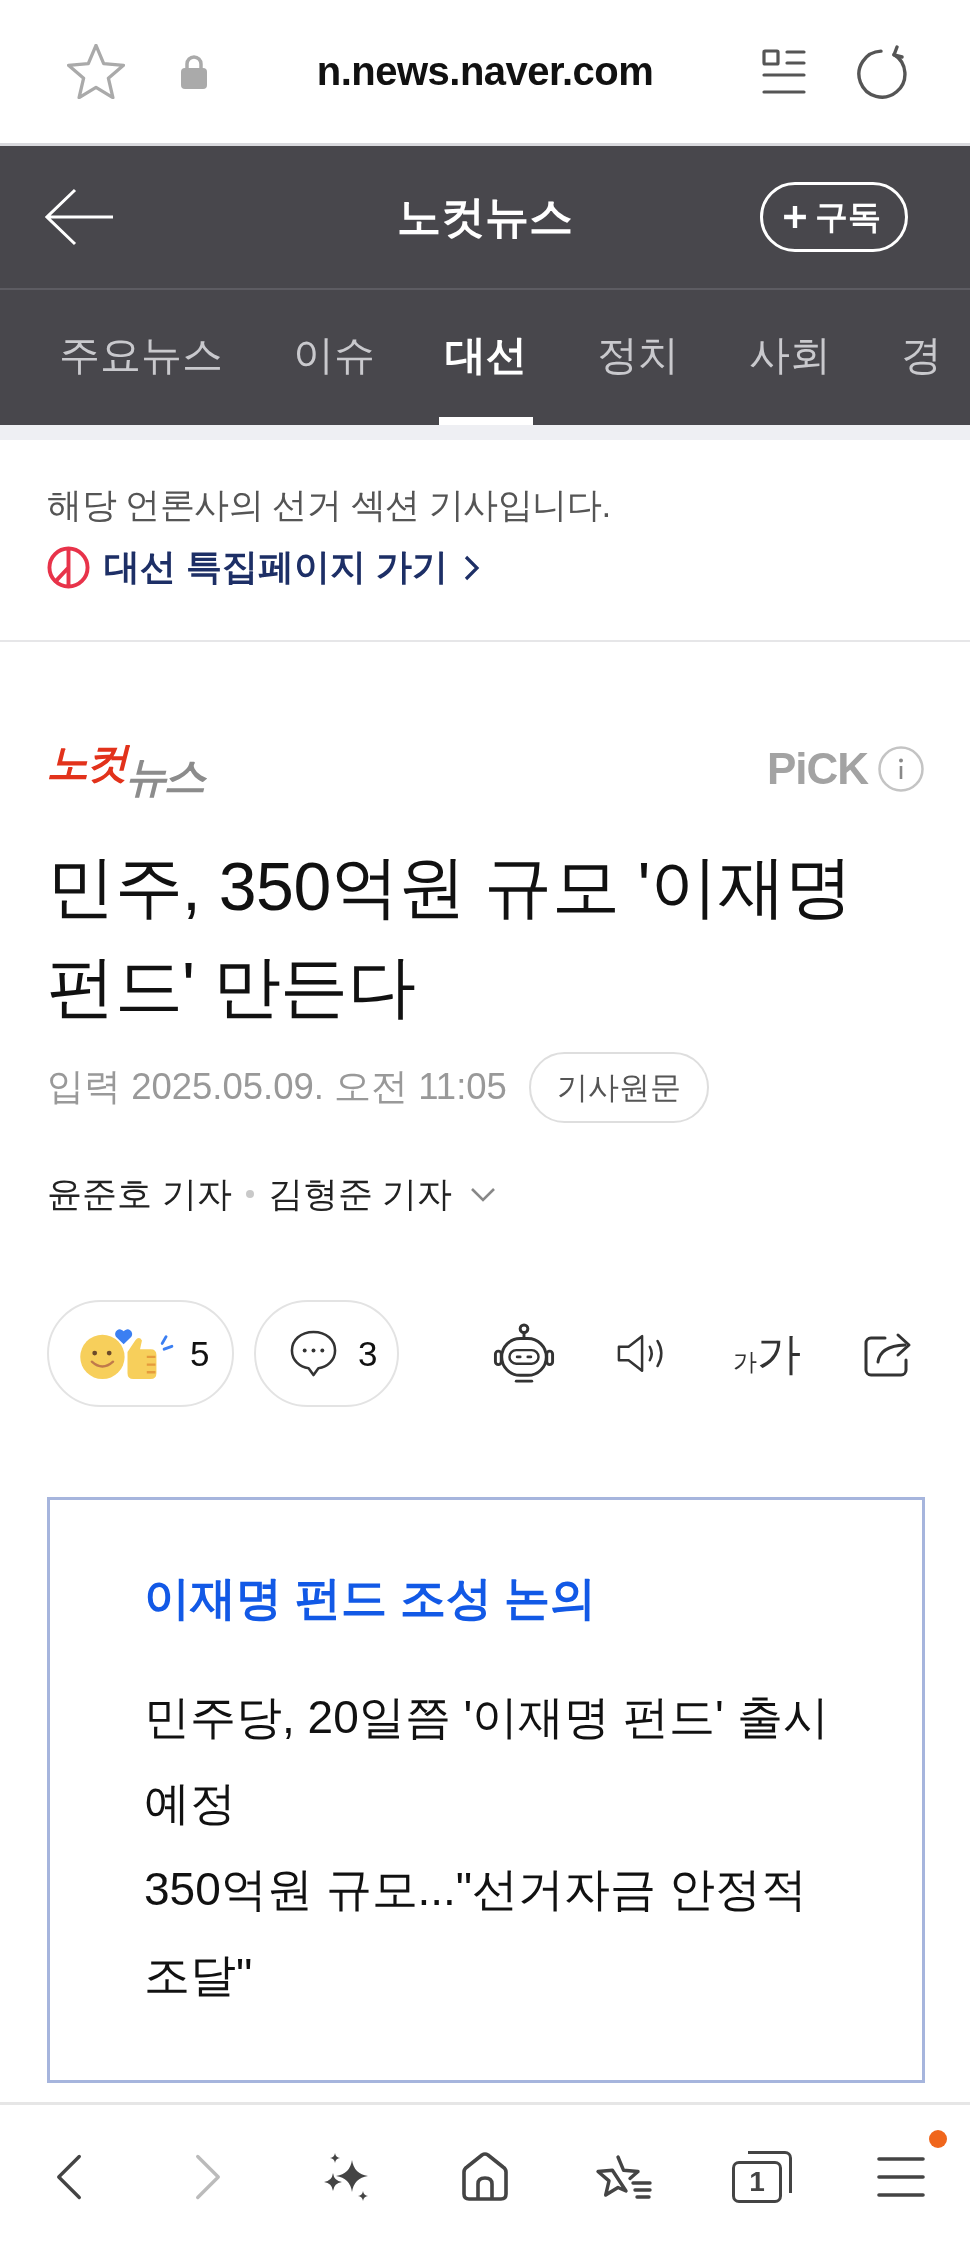 The height and width of the screenshot is (2248, 970). Describe the element at coordinates (96, 71) in the screenshot. I see `bookmark-star-icon` at that location.